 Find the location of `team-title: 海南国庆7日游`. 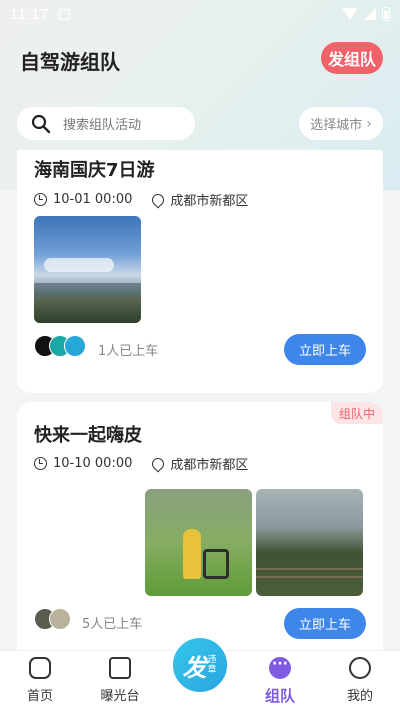

team-title: 海南国庆7日游 is located at coordinates (94, 170).